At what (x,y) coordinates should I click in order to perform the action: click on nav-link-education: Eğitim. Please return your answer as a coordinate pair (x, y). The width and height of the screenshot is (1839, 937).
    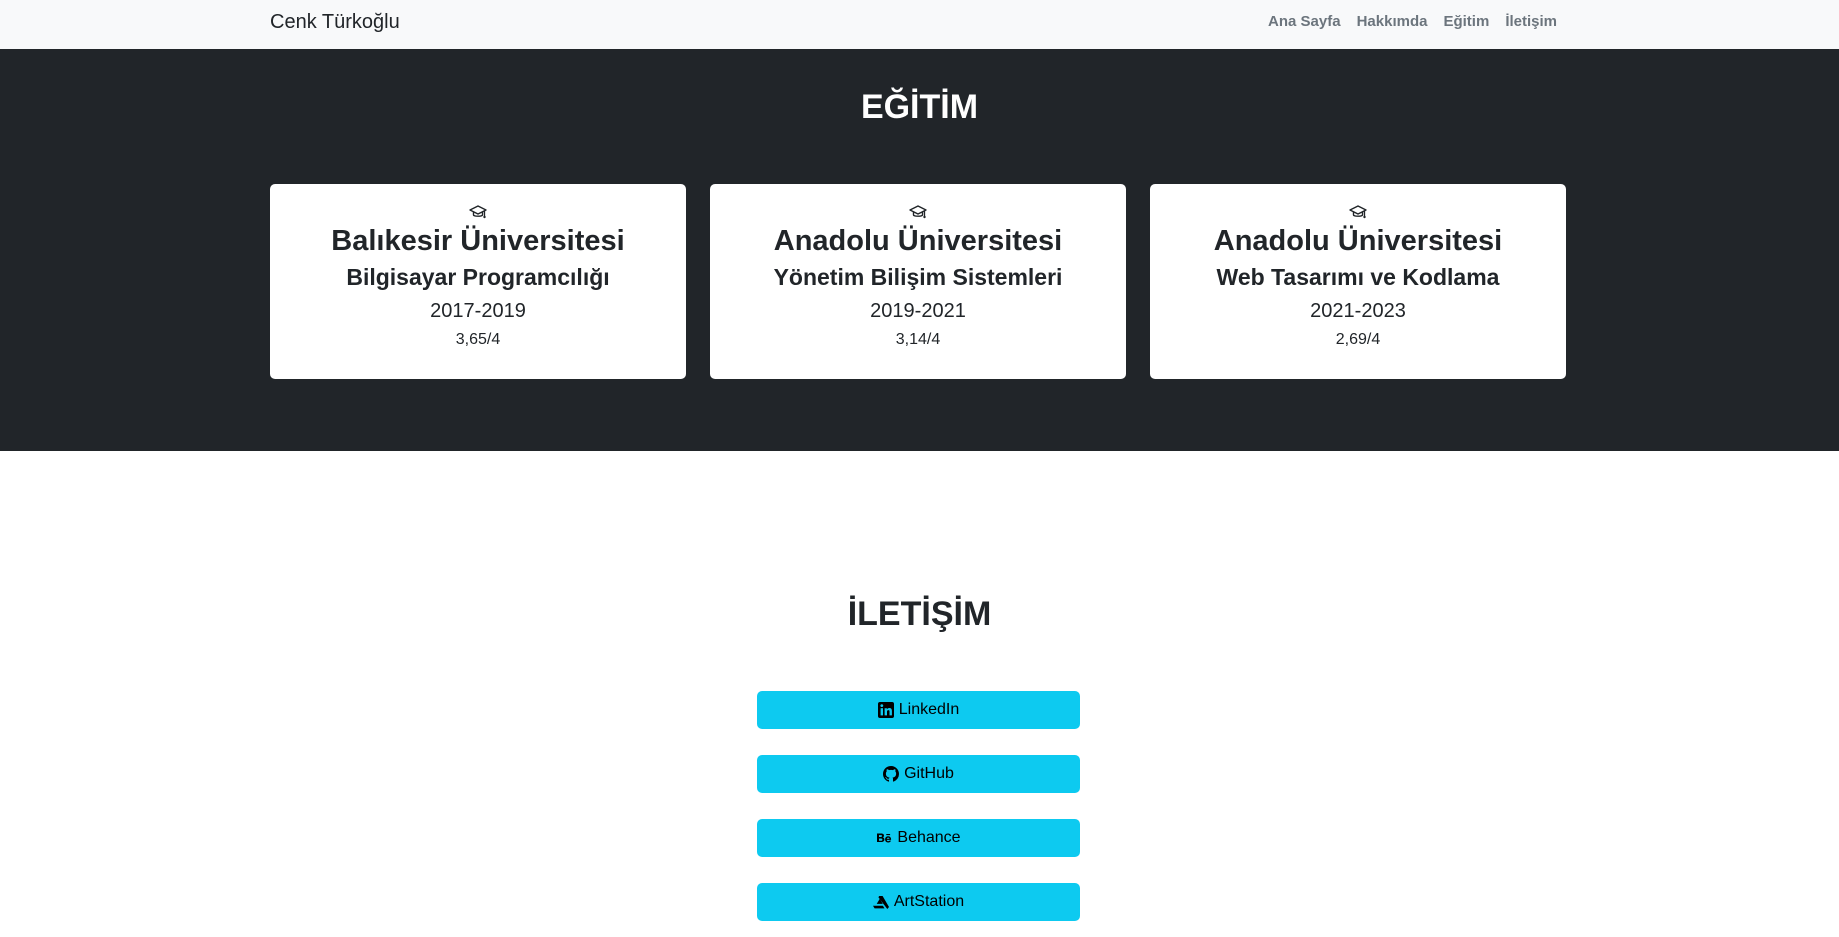
    Looking at the image, I should click on (1466, 22).